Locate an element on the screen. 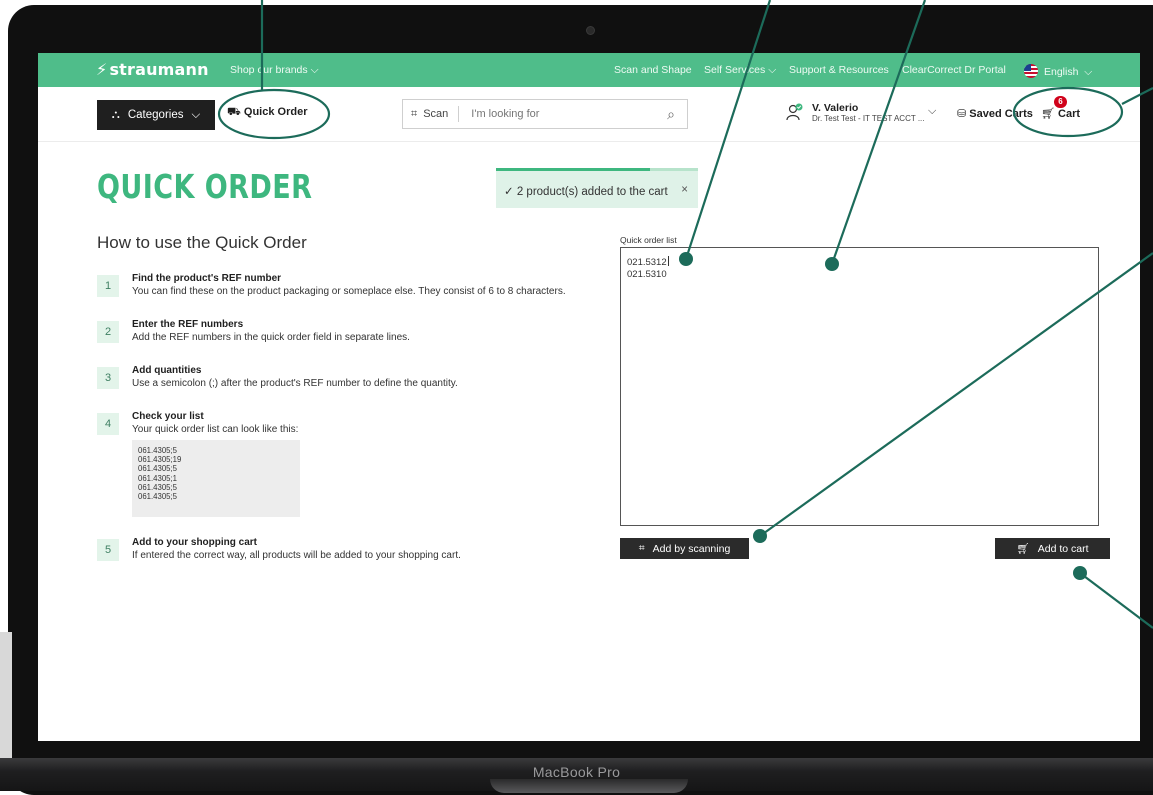 The height and width of the screenshot is (795, 1153). add-to-cart-button: 🛒︎ Add to cart is located at coordinates (1052, 548).